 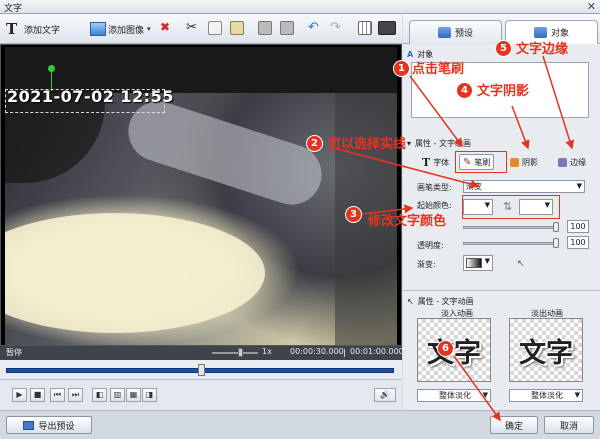 I want to click on annotation-text-5: 文字边缘, so click(x=542, y=49).